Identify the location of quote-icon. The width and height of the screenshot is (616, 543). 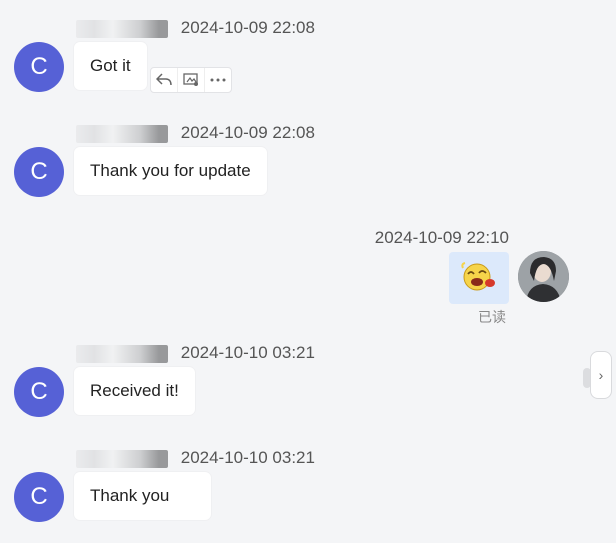
(191, 80).